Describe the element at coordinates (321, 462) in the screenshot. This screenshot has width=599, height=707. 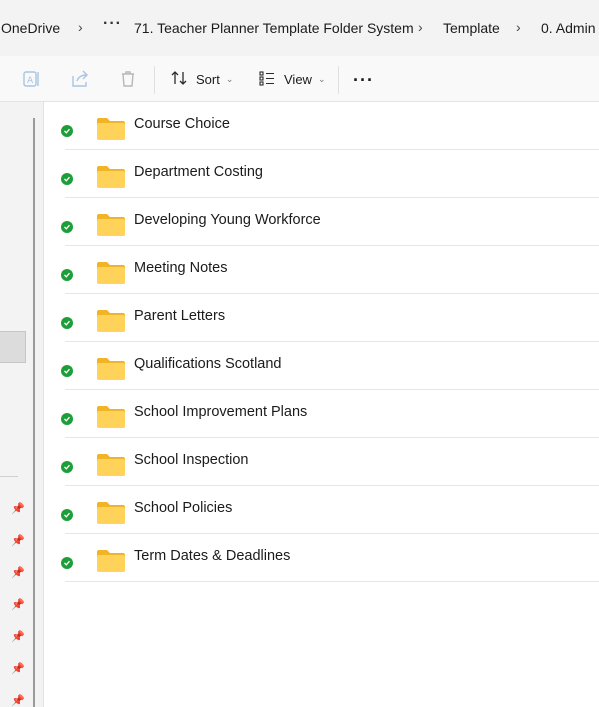
I see `list-item: School Inspection` at that location.